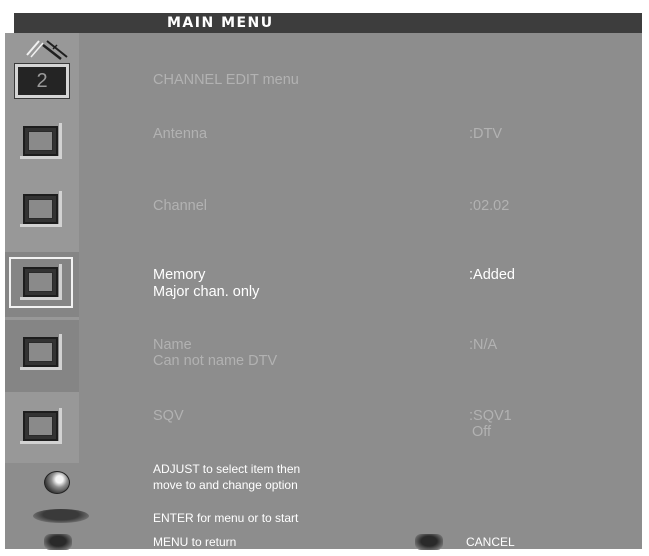 This screenshot has width=649, height=556. What do you see at coordinates (41, 209) in the screenshot?
I see `channel-row-icon` at bounding box center [41, 209].